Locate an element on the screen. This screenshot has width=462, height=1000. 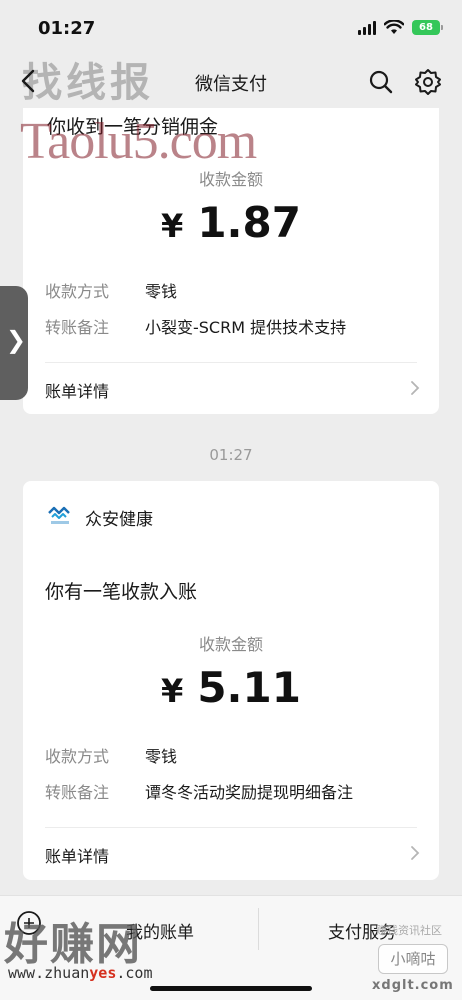
chevron-right-icon: ❯ is located at coordinates (16, 340).